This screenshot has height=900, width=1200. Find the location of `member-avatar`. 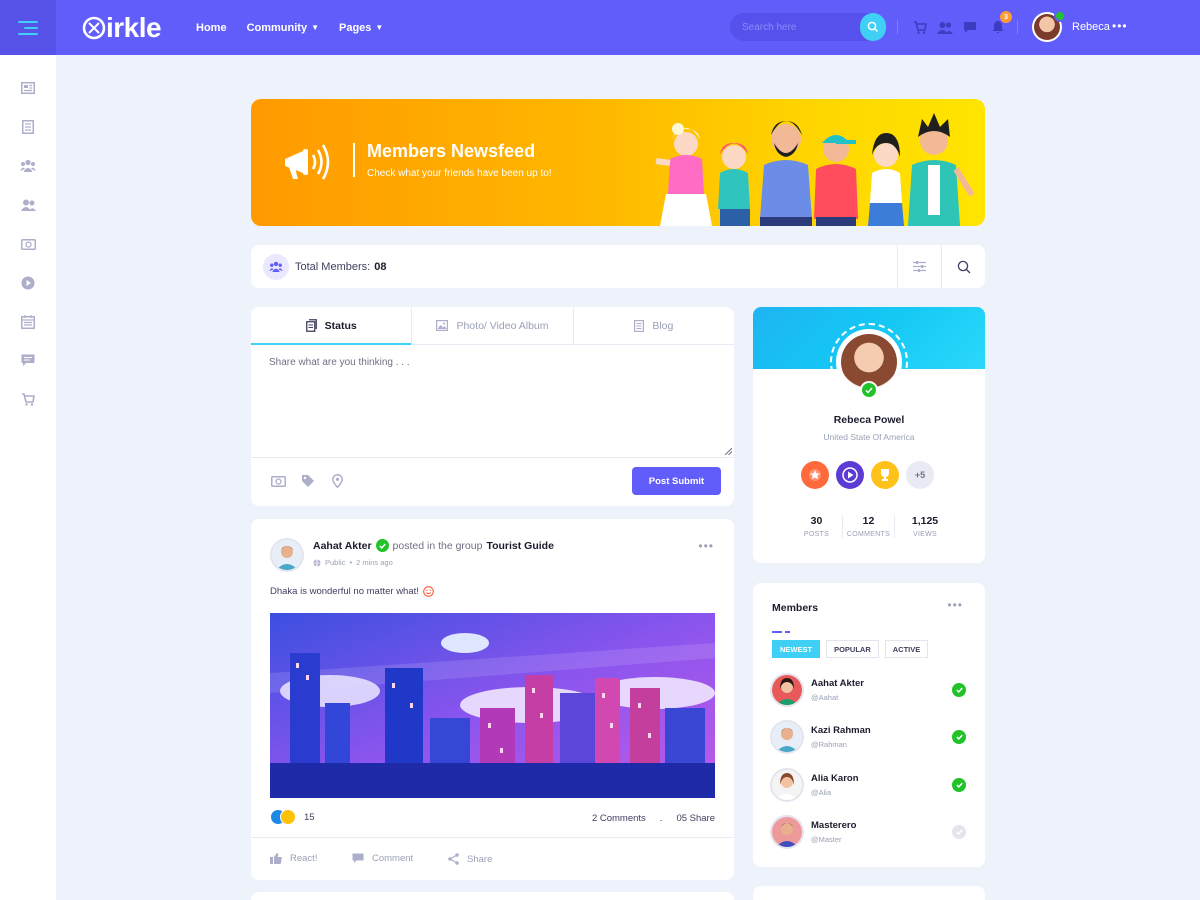

member-avatar is located at coordinates (787, 737).